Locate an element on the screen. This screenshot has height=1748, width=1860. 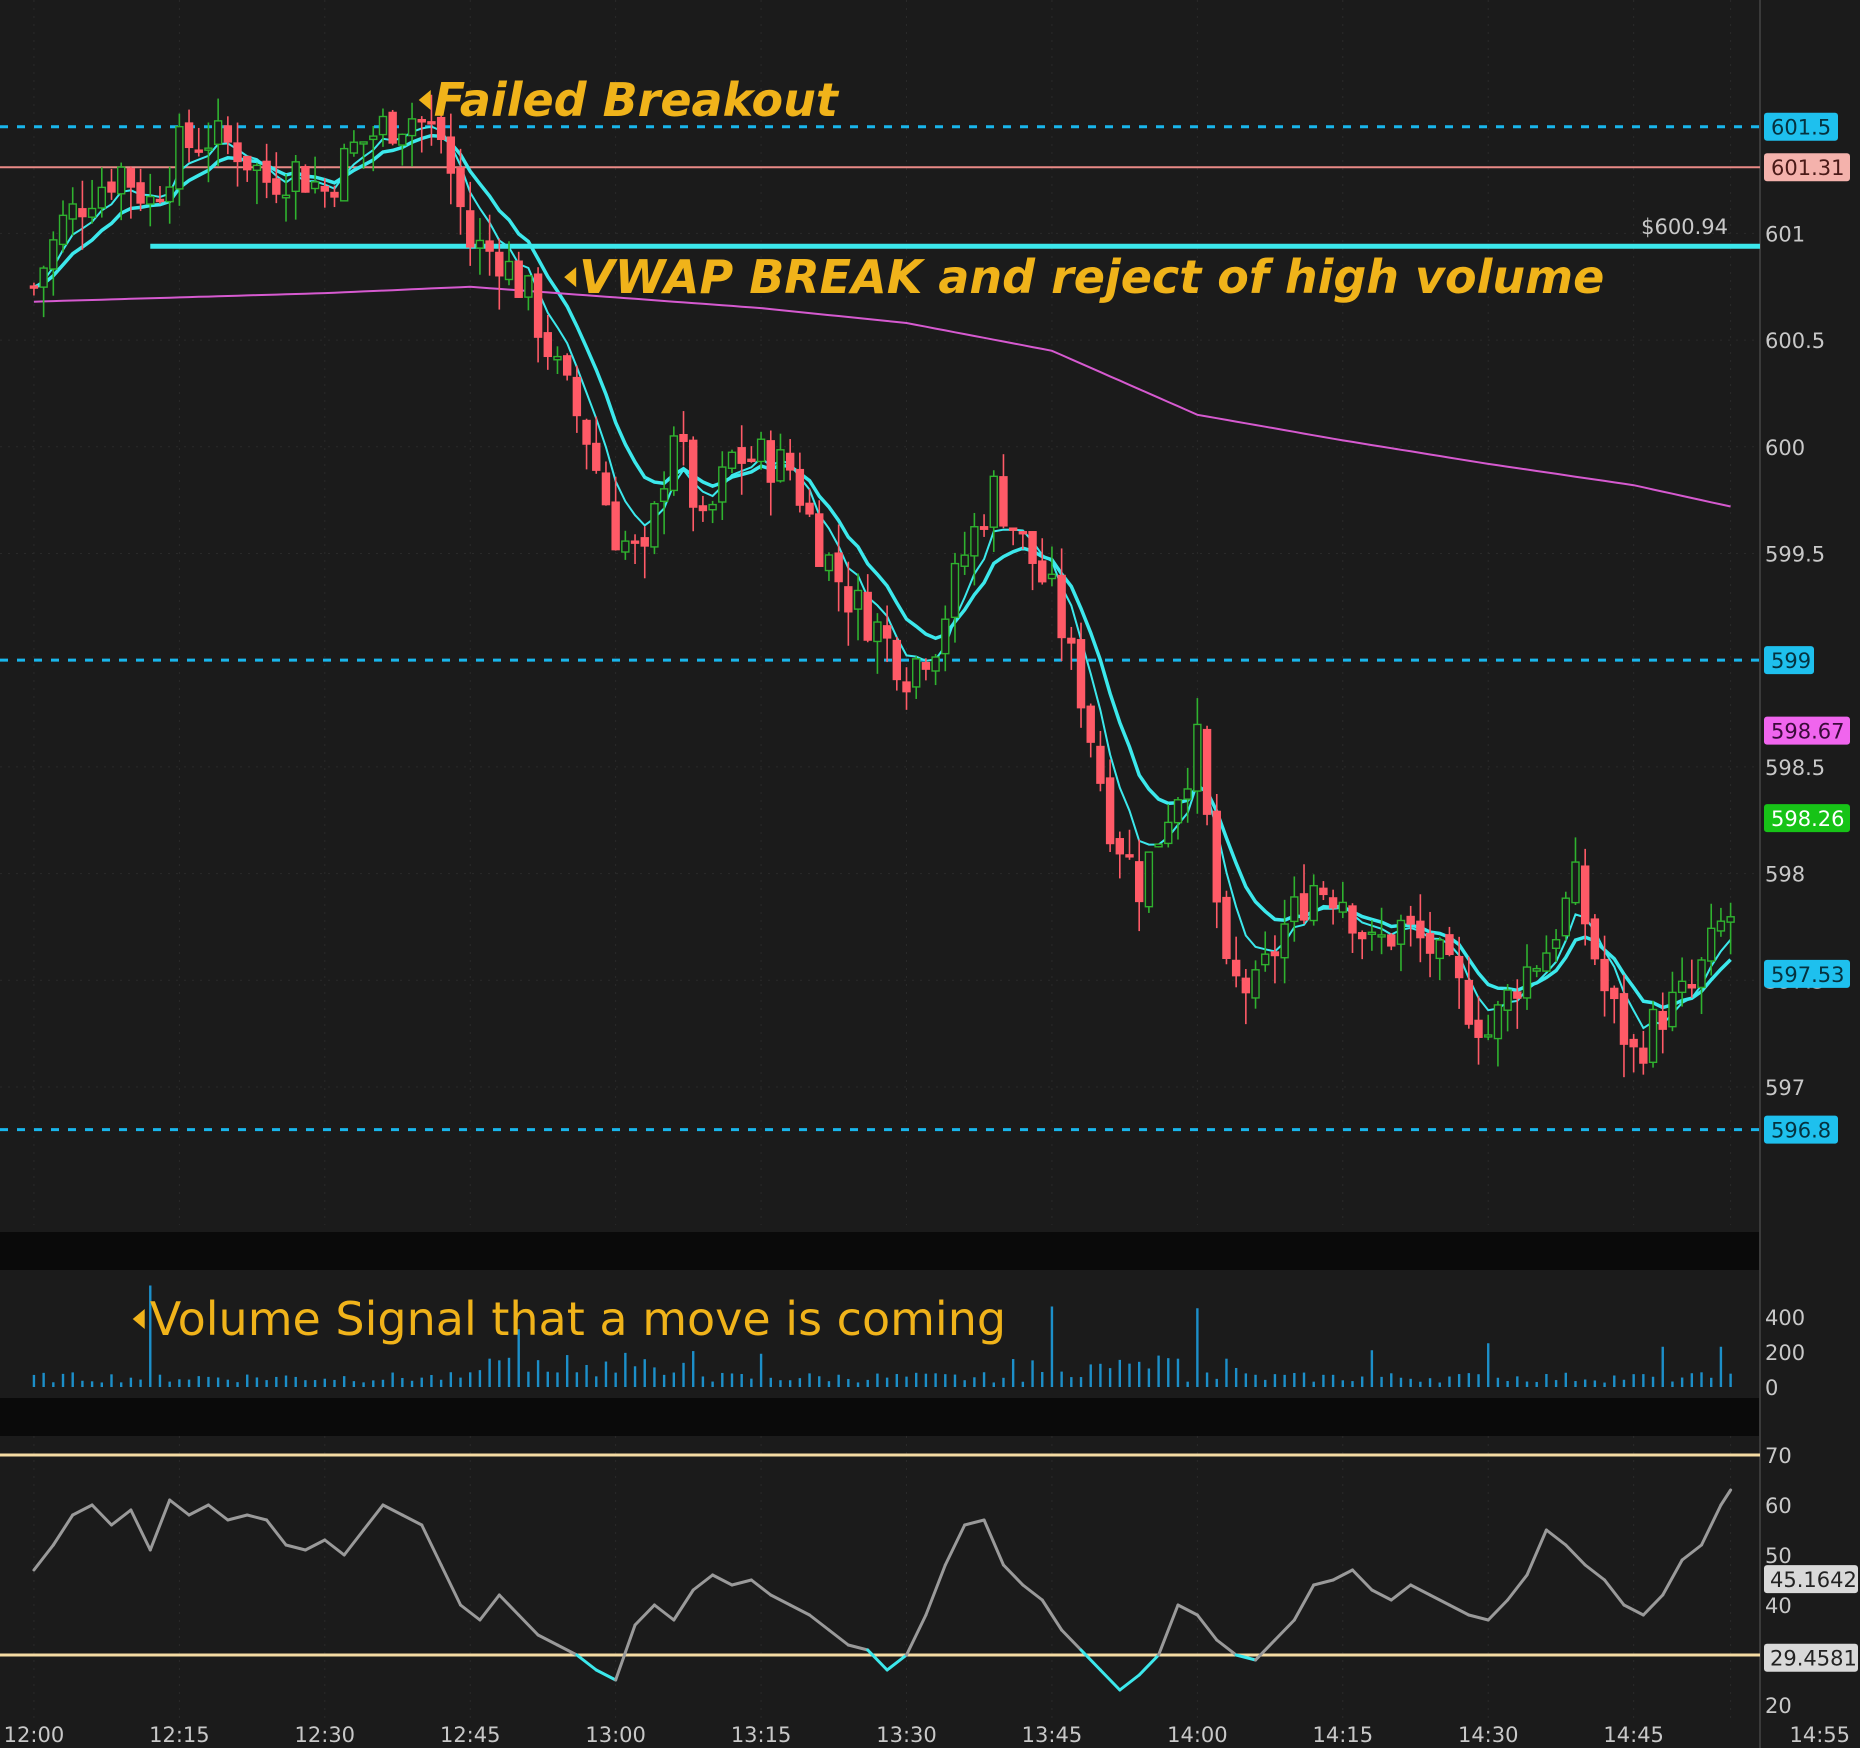
x-tick-label: 14:45 is located at coordinates (1633, 1735).